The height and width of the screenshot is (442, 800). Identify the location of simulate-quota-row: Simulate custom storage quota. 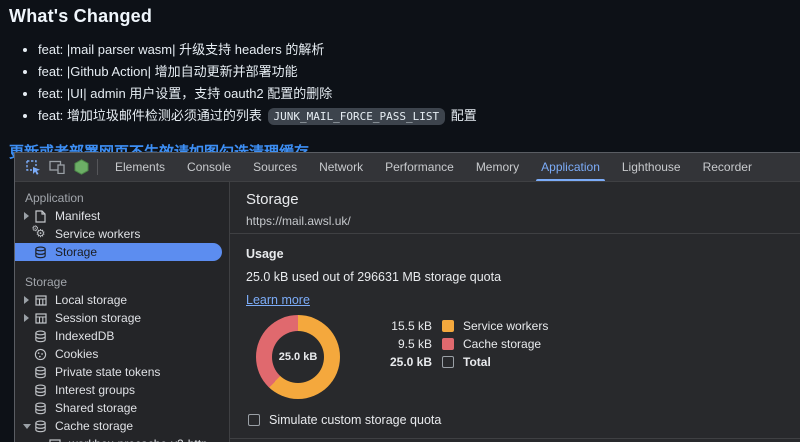
(515, 420).